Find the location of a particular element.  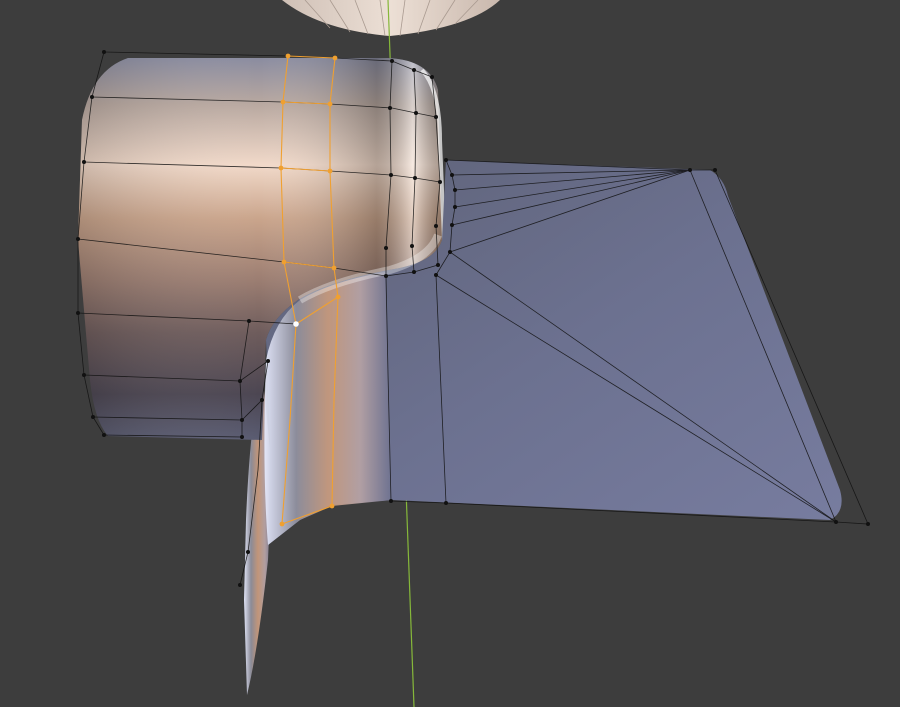

lamp-shade-icon is located at coordinates (391, 18).